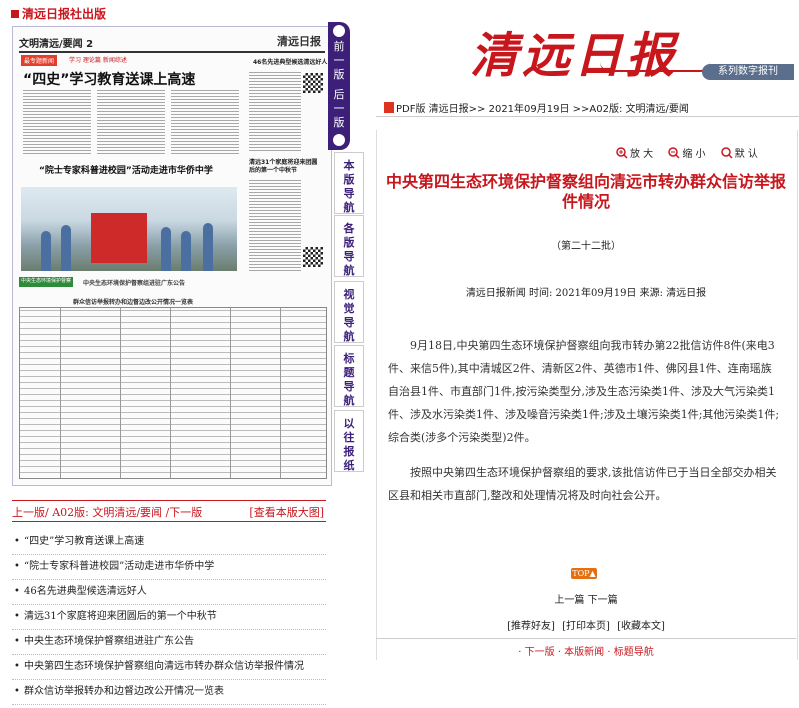 The height and width of the screenshot is (708, 799). What do you see at coordinates (290, 62) in the screenshot?
I see `preview-right-head-1: 46名先进典型候选清远好人` at bounding box center [290, 62].